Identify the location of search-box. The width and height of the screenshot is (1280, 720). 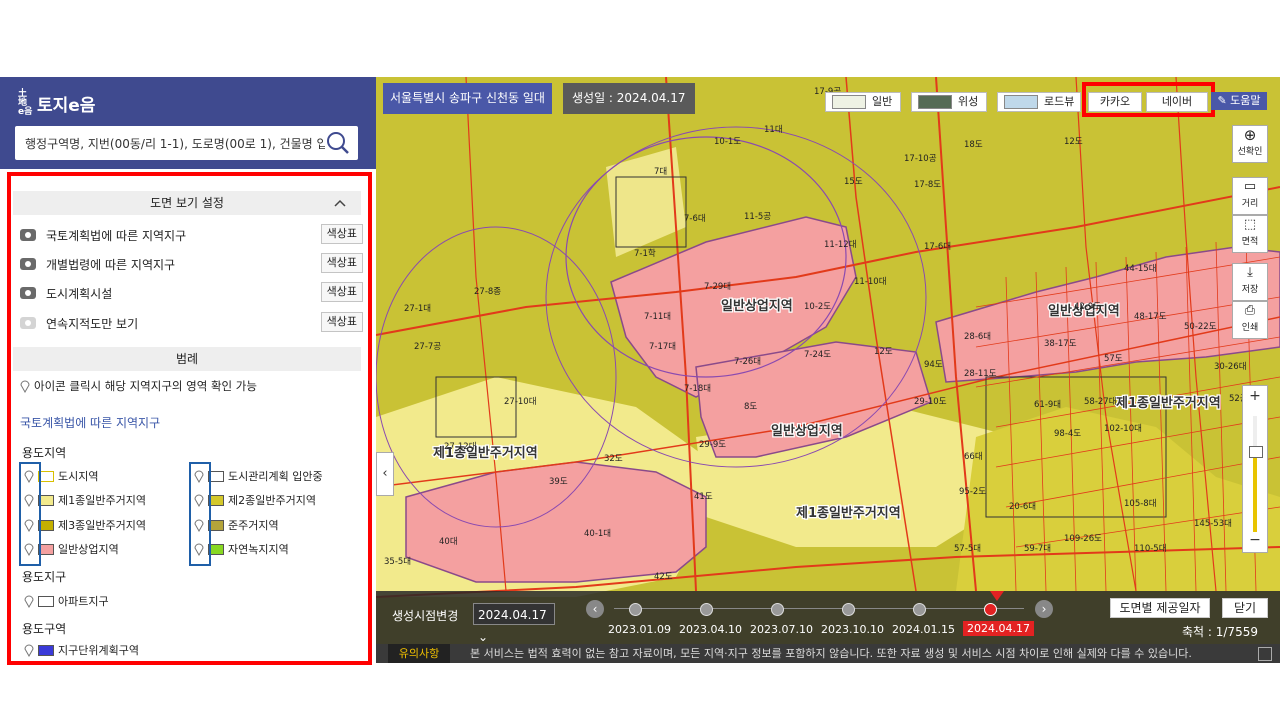
(186, 143).